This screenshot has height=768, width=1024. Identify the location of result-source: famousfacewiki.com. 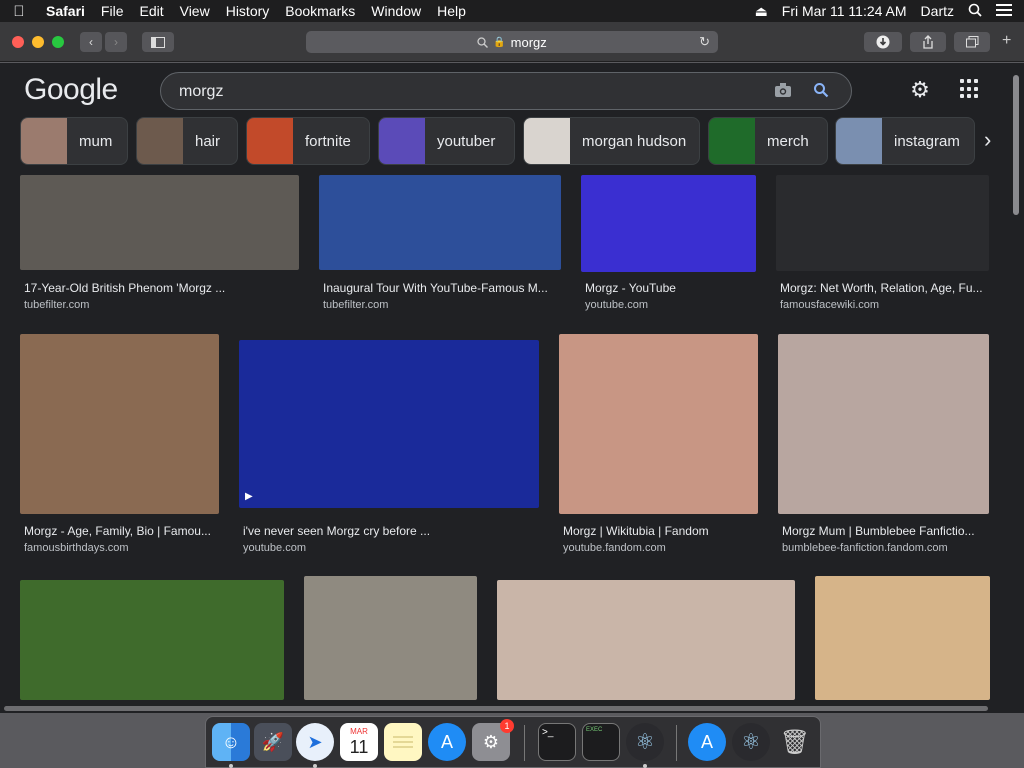
(829, 305).